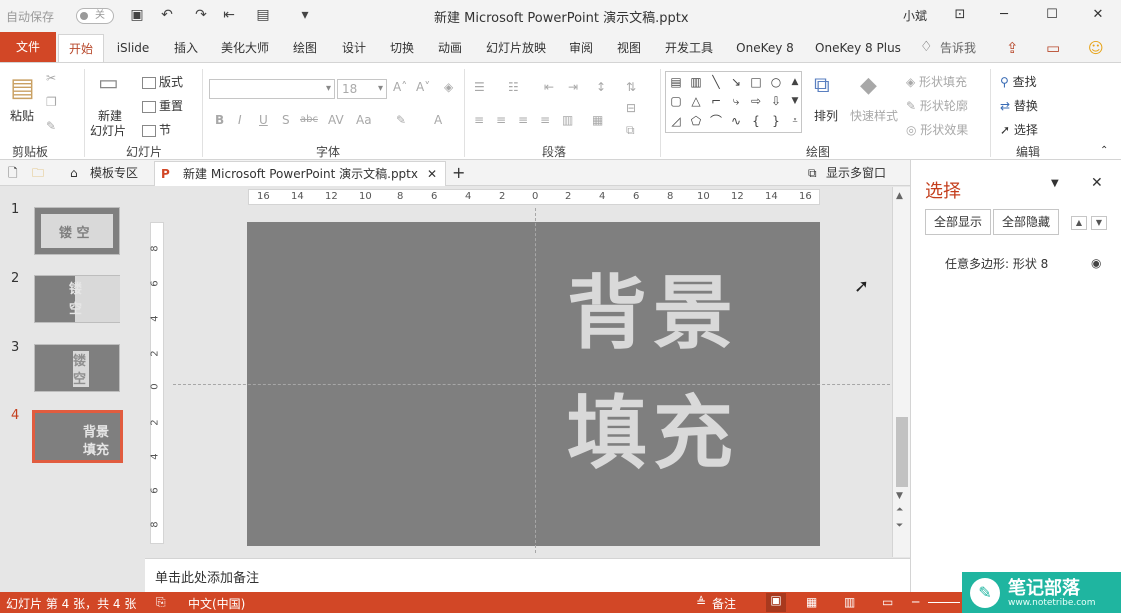 The image size is (1121, 613). I want to click on cut-icon: ✂, so click(51, 78).